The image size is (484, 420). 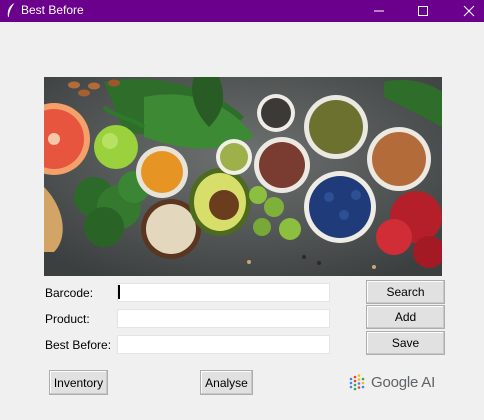 What do you see at coordinates (223, 318) in the screenshot?
I see `product-field` at bounding box center [223, 318].